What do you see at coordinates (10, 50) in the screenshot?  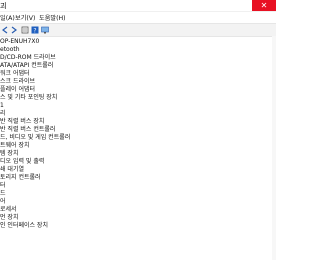 I see `tree-item: etooth` at bounding box center [10, 50].